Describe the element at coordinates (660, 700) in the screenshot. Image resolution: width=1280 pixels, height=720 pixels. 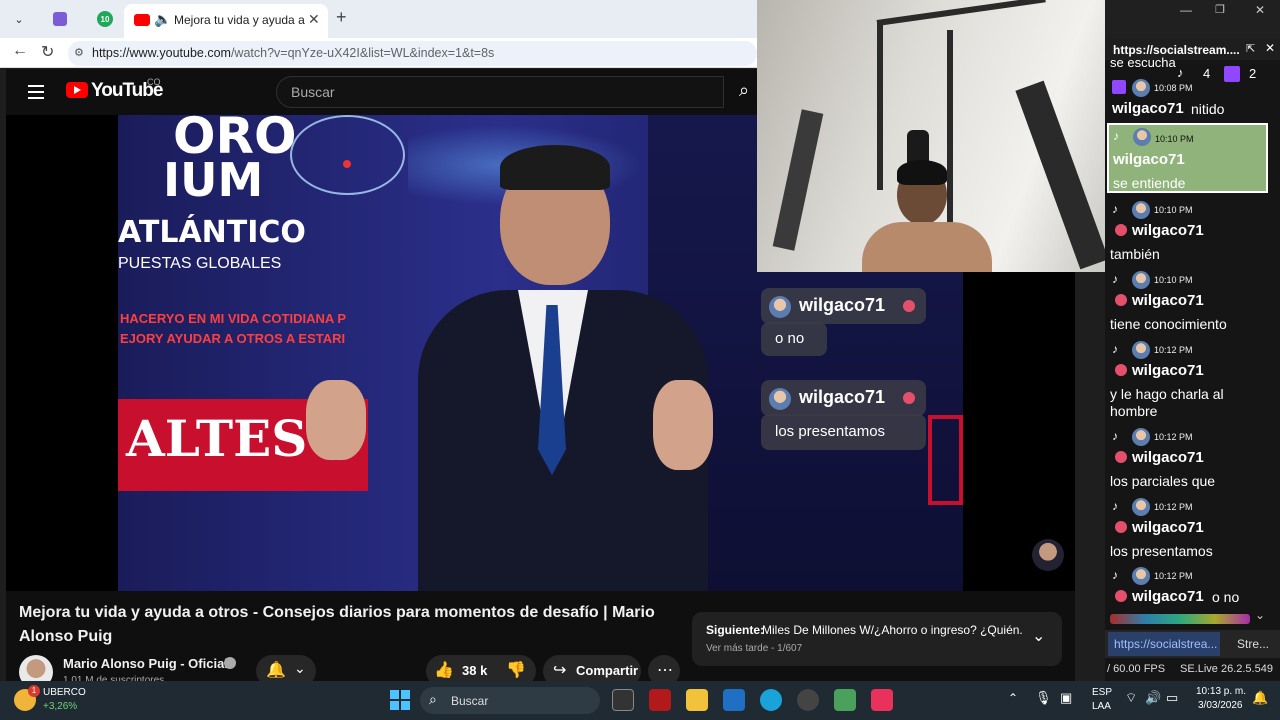
I see `shield-app-icon` at that location.